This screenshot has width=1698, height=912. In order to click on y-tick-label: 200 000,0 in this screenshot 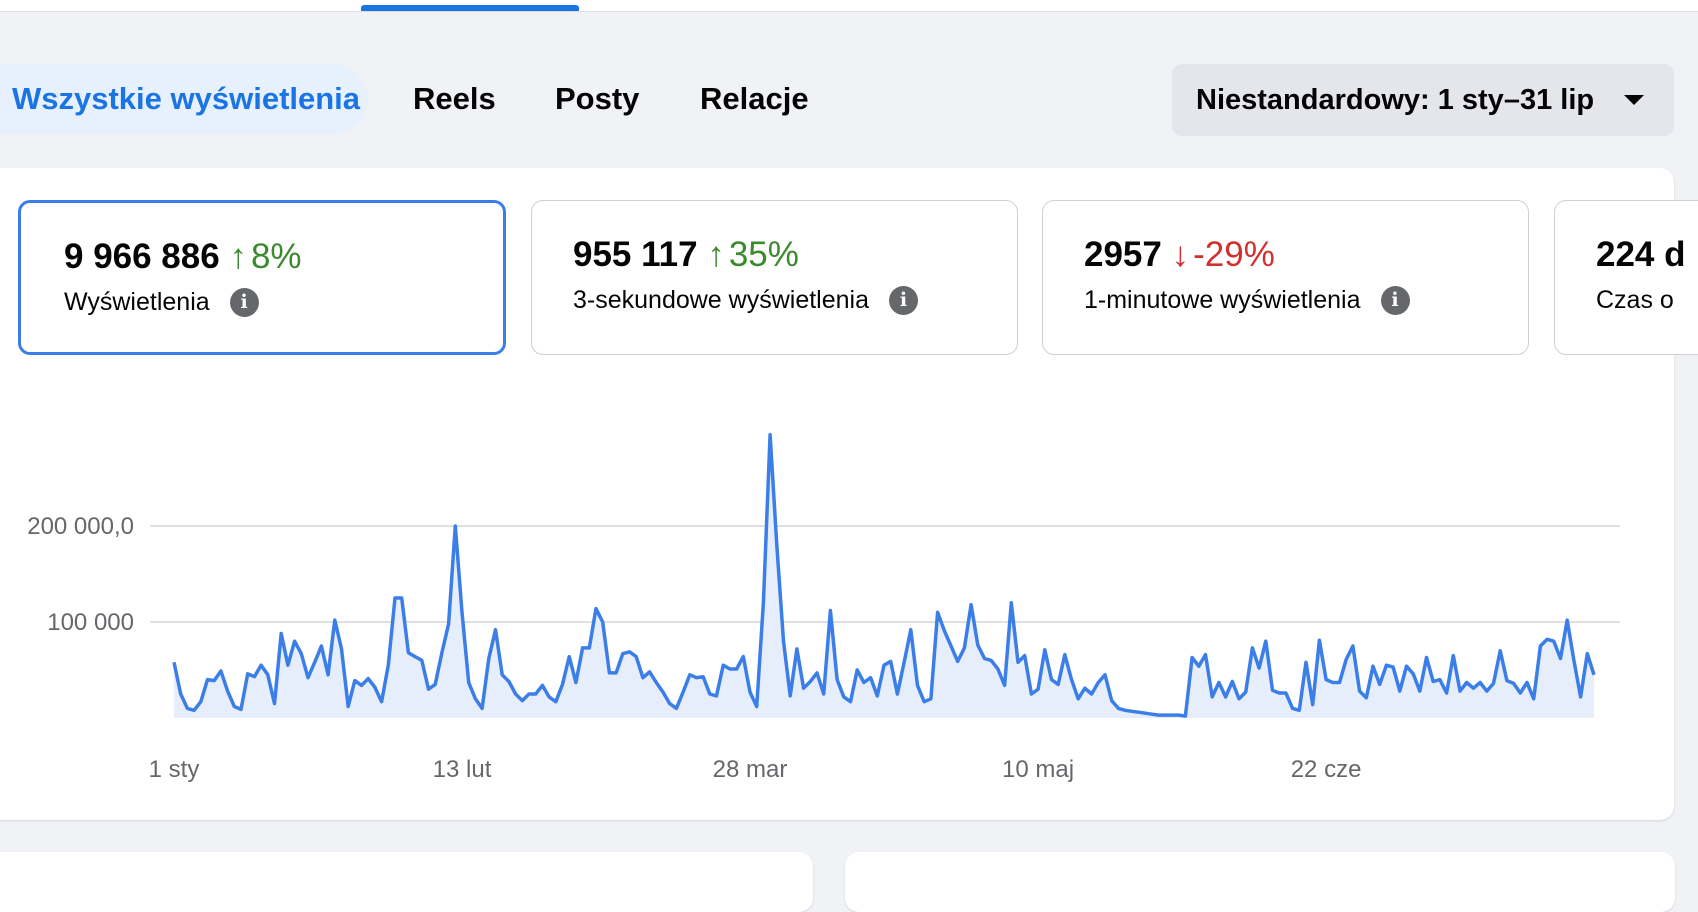, I will do `click(80, 526)`.